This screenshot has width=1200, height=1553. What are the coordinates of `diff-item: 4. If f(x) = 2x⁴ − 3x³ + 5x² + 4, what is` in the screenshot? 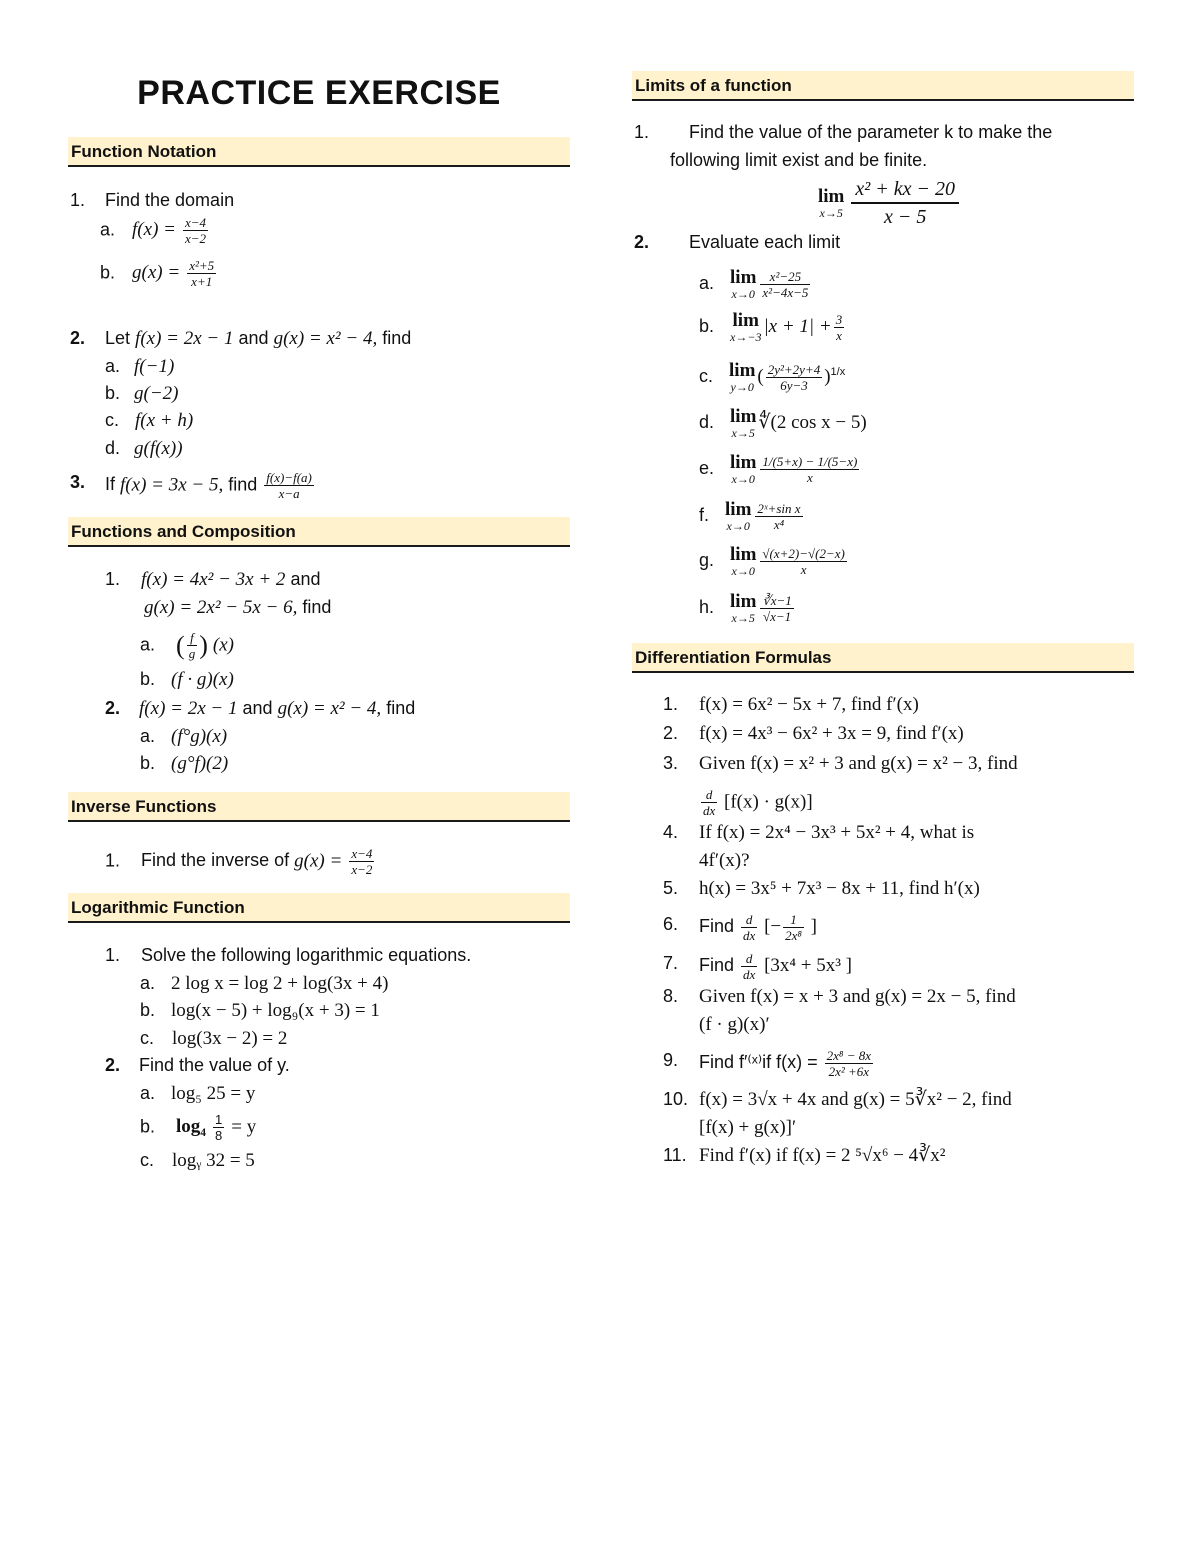 It's located at (818, 832).